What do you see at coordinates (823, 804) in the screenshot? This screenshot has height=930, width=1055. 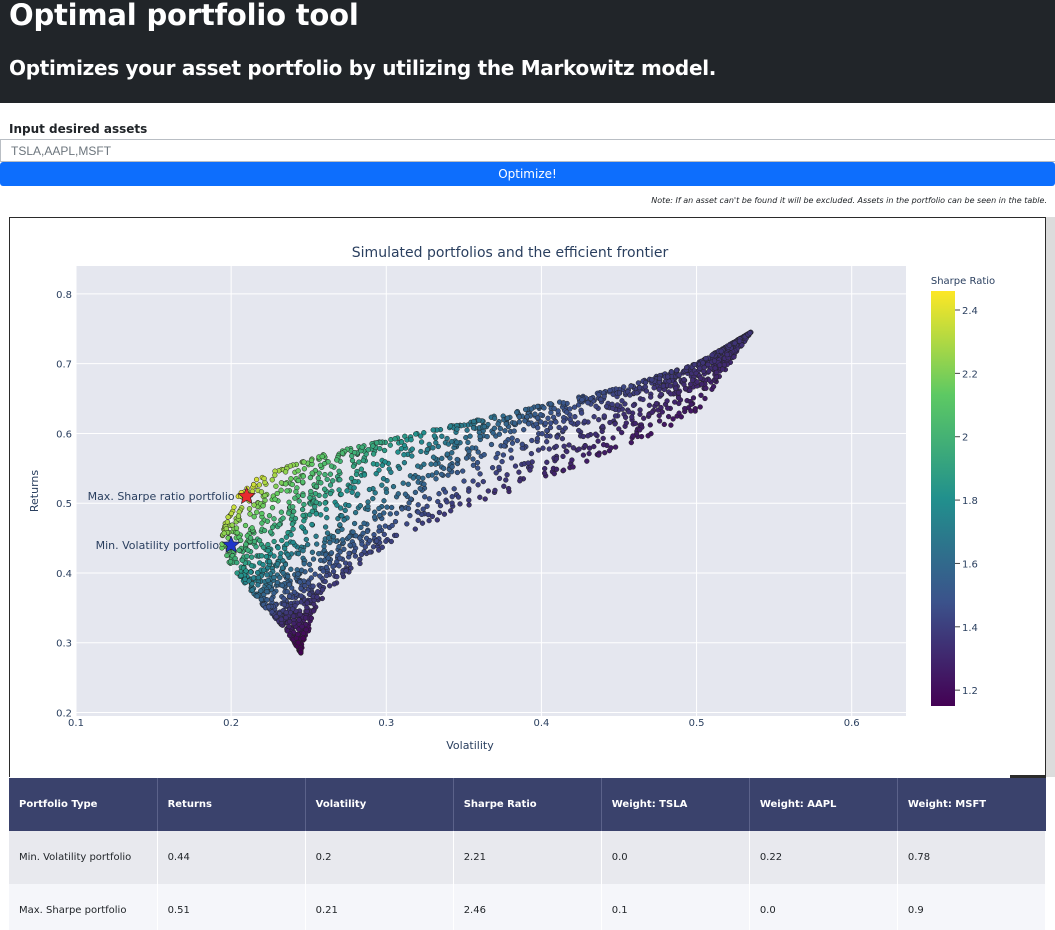 I see `column-header: Weight: AAPL` at bounding box center [823, 804].